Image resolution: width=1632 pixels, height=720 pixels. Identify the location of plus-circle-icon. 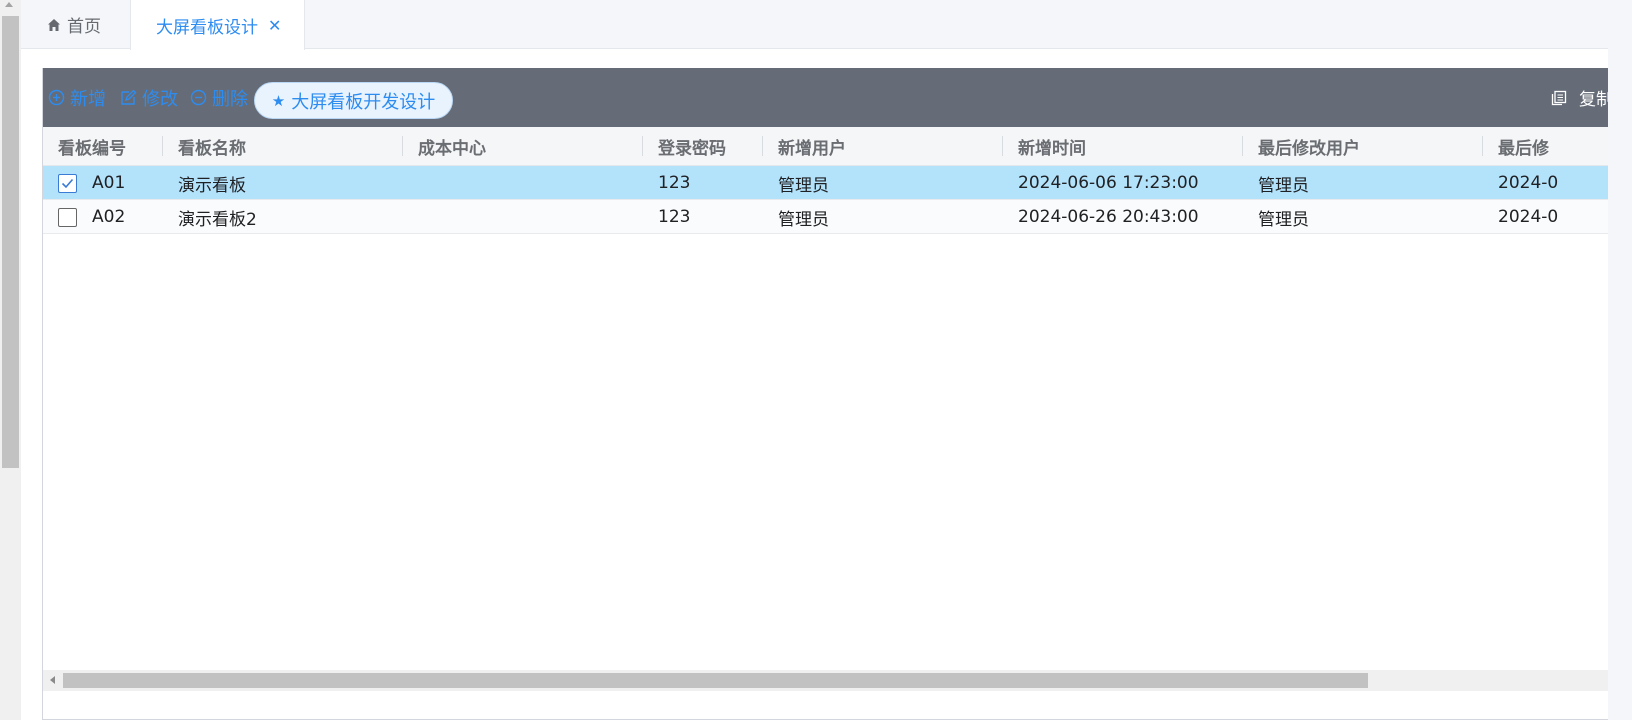
(56, 97).